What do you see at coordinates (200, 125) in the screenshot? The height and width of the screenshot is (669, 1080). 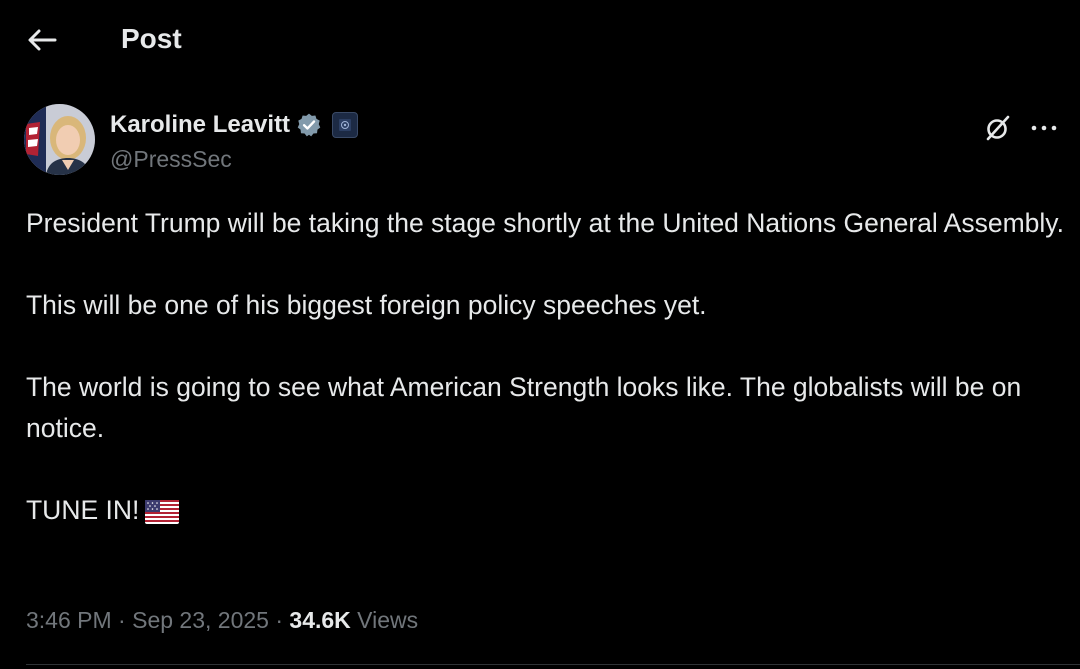 I see `display-name: Karoline Leavitt` at bounding box center [200, 125].